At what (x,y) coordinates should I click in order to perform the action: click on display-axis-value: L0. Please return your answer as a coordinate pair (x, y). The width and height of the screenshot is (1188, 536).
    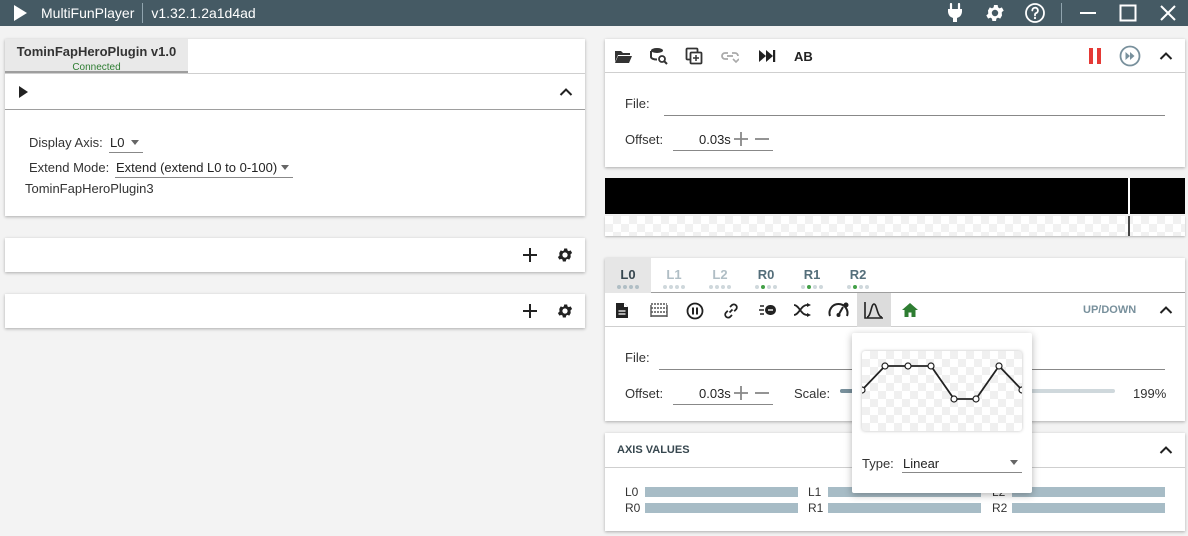
    Looking at the image, I should click on (117, 142).